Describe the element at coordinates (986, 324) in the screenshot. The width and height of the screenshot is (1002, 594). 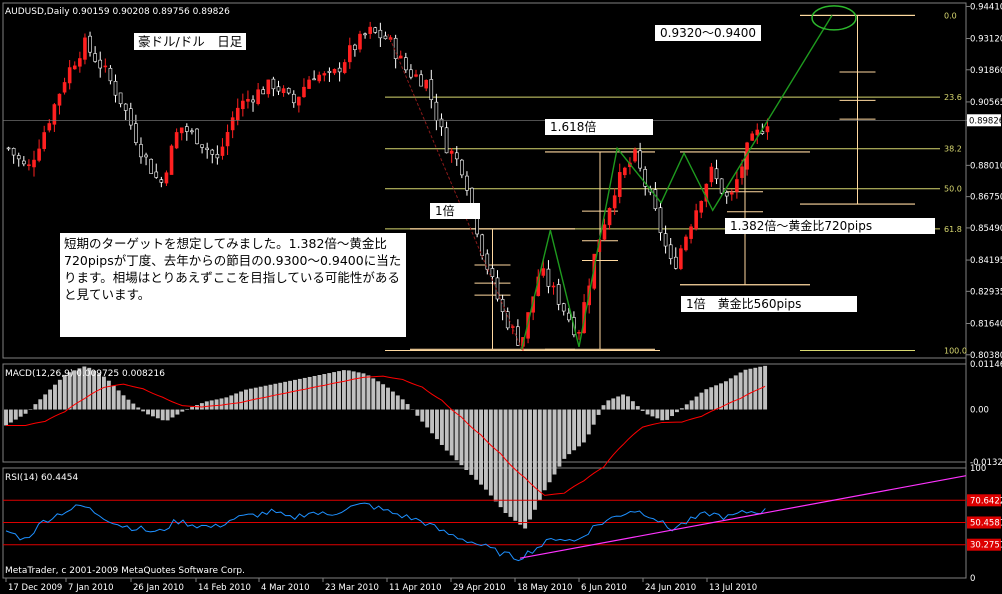
I see `price-tick-label: 0.81640` at that location.